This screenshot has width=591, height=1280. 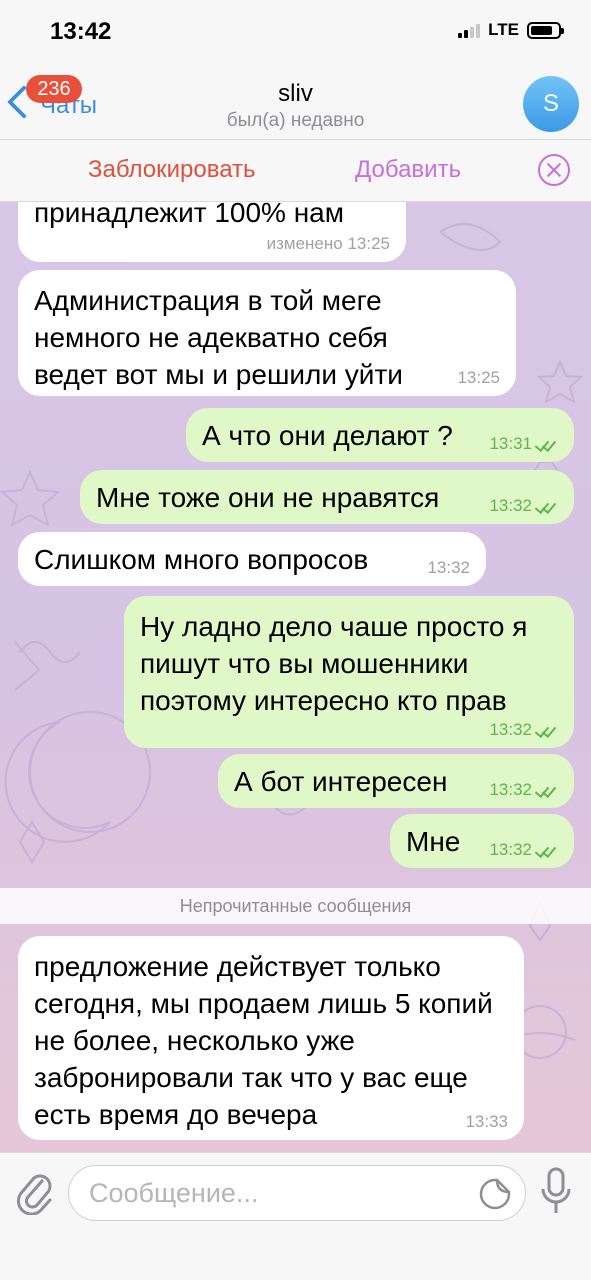 What do you see at coordinates (478, 377) in the screenshot?
I see `message-time: 13:25` at bounding box center [478, 377].